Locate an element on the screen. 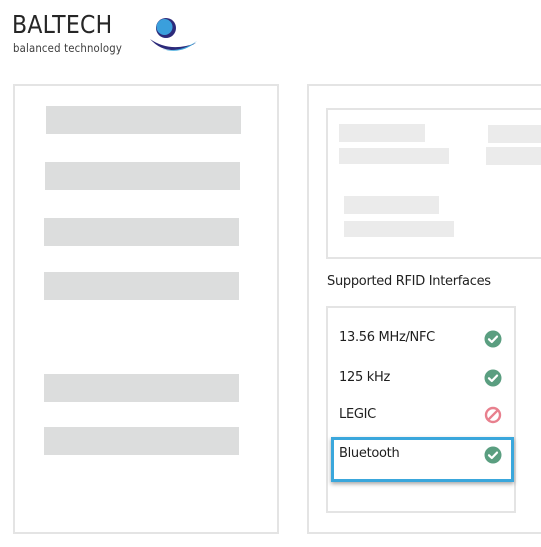 The width and height of the screenshot is (541, 547). rfid-interface-label: 13.56 MHz/NFC is located at coordinates (387, 337).